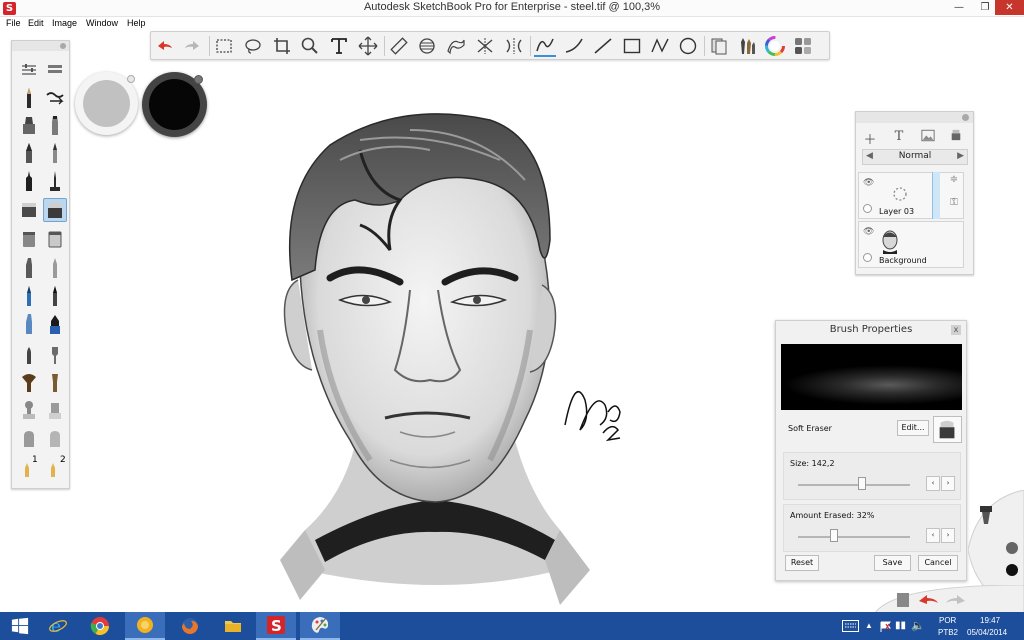 Image resolution: width=1024 pixels, height=640 pixels. I want to click on chisel-marker-icon, so click(29, 268).